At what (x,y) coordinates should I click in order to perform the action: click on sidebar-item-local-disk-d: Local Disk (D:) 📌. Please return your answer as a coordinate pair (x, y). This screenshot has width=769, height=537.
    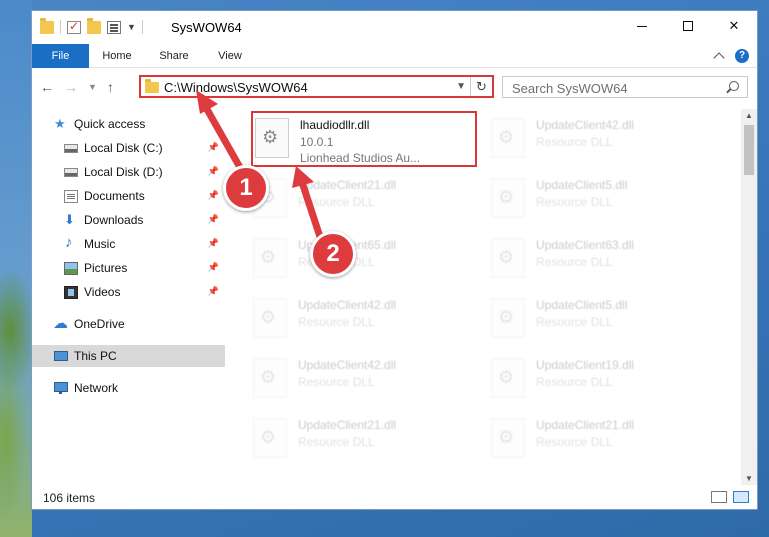
    Looking at the image, I should click on (128, 172).